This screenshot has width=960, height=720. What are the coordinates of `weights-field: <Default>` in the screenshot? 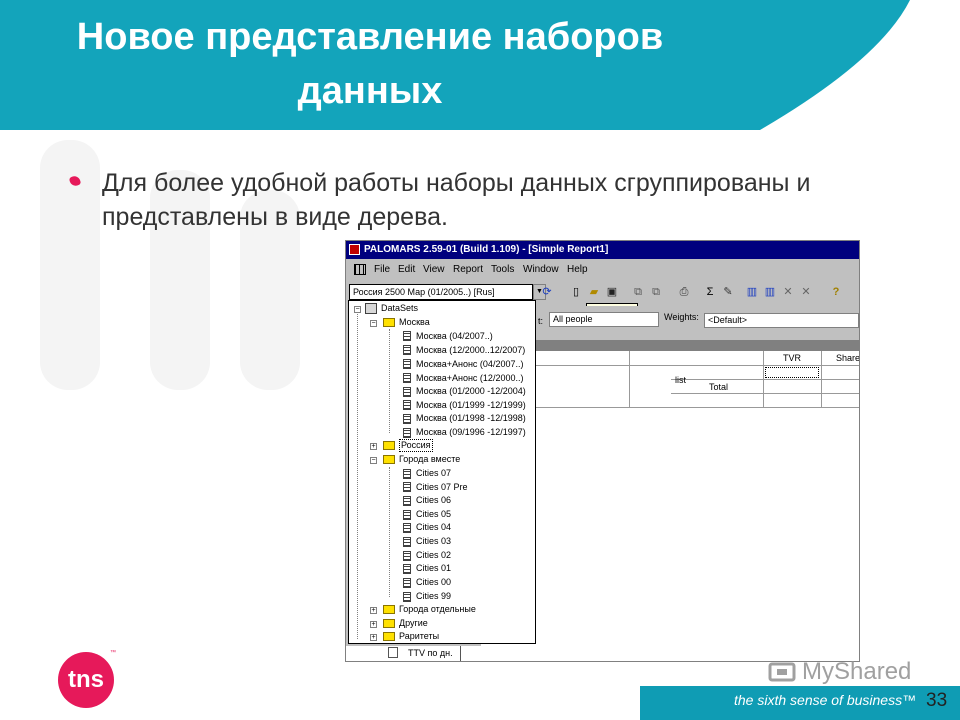 It's located at (781, 320).